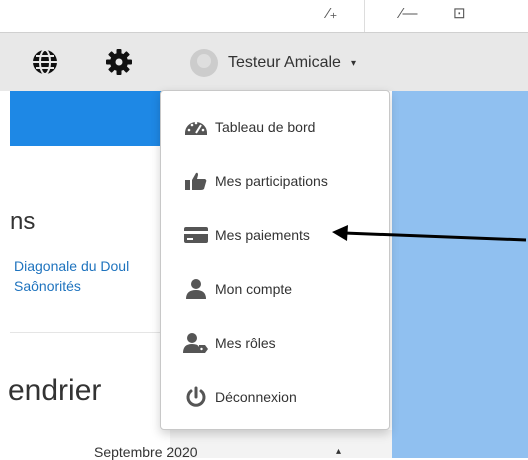 Image resolution: width=528 pixels, height=460 pixels. What do you see at coordinates (262, 235) in the screenshot?
I see `menu-item-label: Mes paiements` at bounding box center [262, 235].